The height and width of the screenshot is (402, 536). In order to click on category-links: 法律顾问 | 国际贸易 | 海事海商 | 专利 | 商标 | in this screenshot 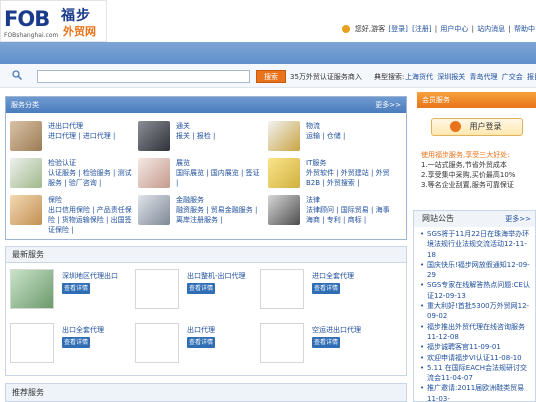, I will do `click(350, 215)`.